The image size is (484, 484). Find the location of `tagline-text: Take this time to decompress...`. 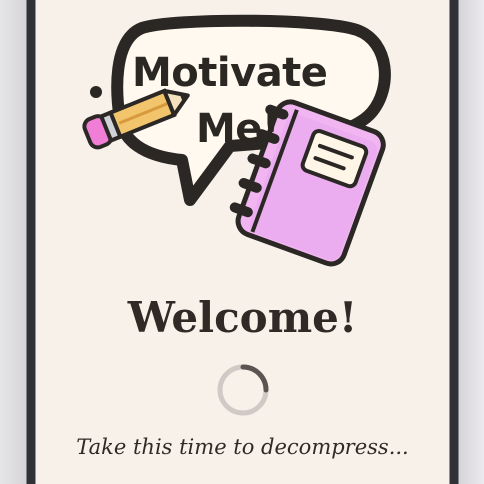

tagline-text: Take this time to decompress... is located at coordinates (242, 447).